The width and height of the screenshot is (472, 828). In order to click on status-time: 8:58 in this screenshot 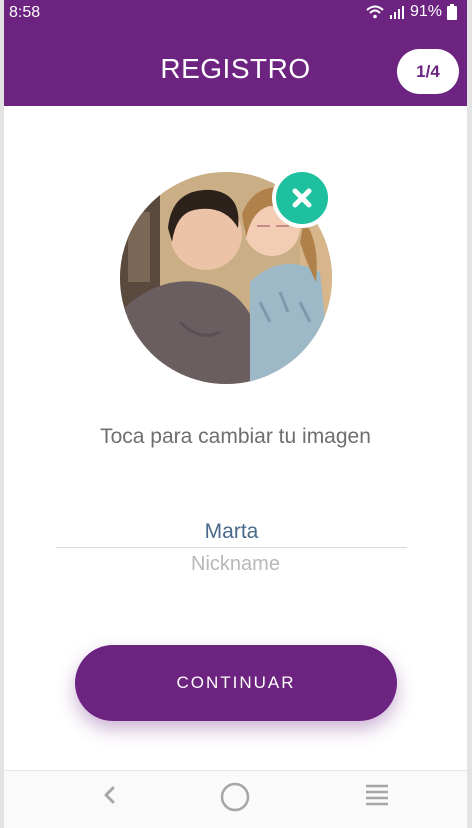, I will do `click(25, 12)`.